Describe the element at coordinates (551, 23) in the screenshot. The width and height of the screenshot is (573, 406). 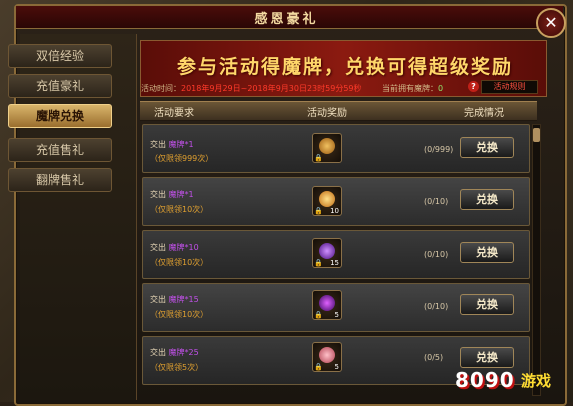
I see `close-icon: ✕` at that location.